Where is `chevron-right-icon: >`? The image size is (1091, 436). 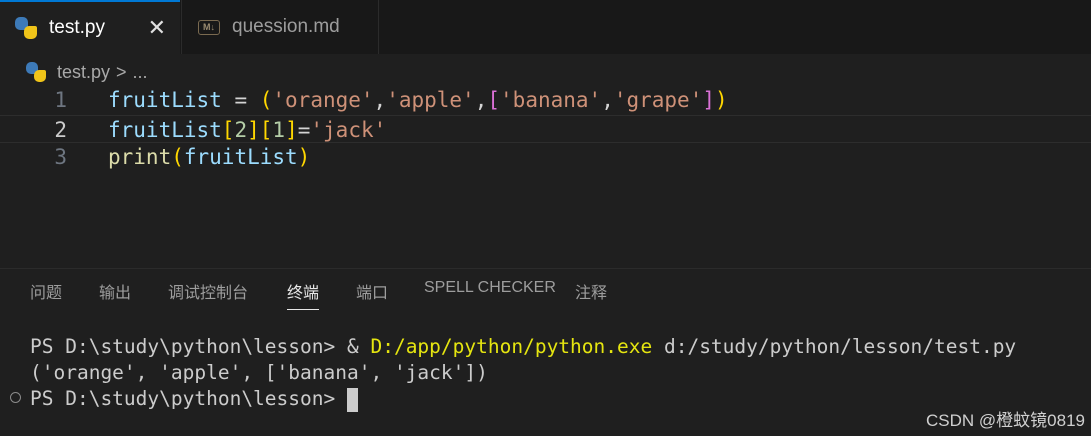
chevron-right-icon: > is located at coordinates (121, 71).